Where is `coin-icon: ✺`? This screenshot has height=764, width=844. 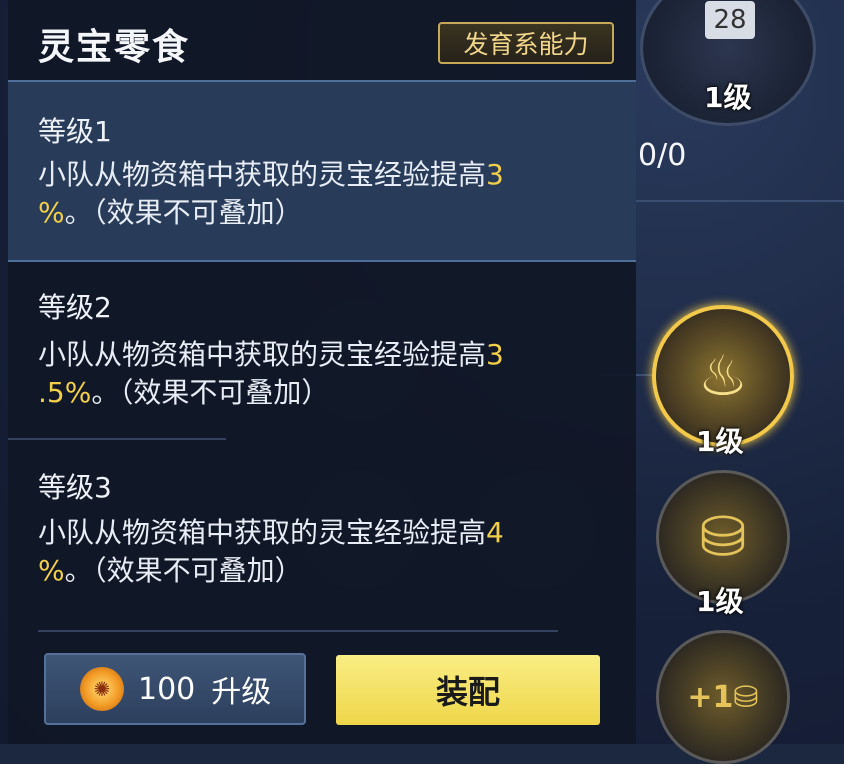
coin-icon: ✺ is located at coordinates (102, 689).